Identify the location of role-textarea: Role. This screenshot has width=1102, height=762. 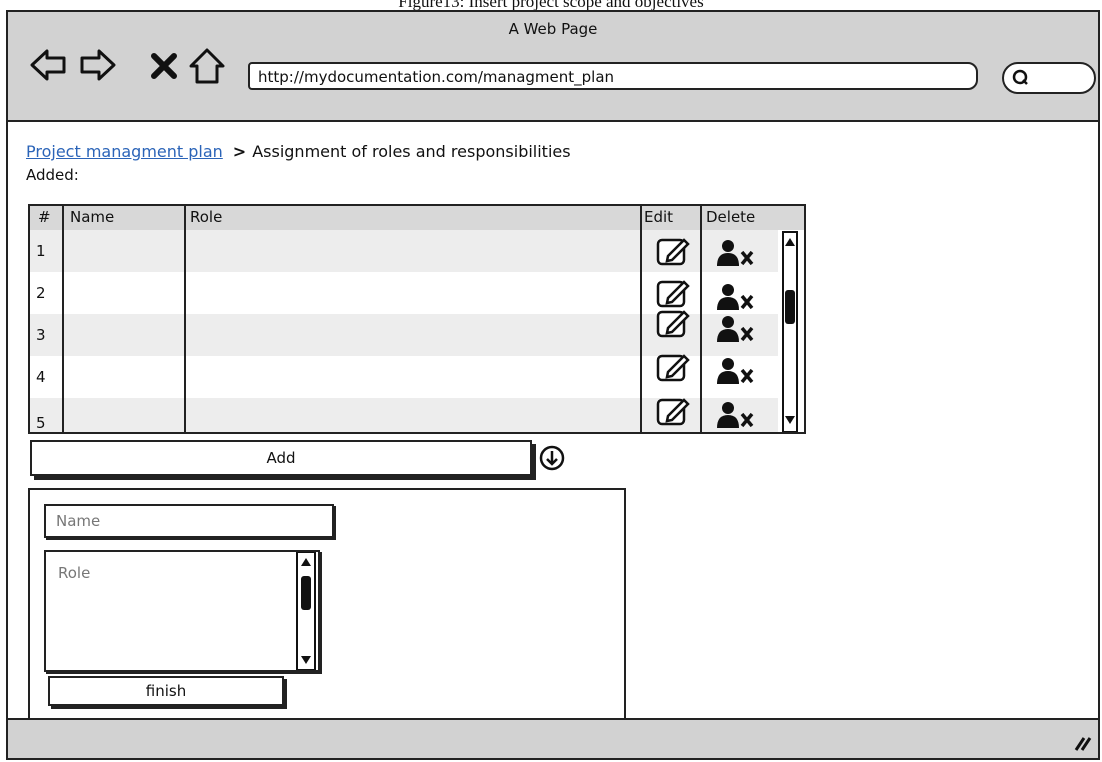
(182, 611).